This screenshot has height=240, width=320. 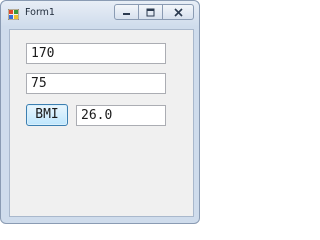 I want to click on caption-buttons, so click(x=154, y=12).